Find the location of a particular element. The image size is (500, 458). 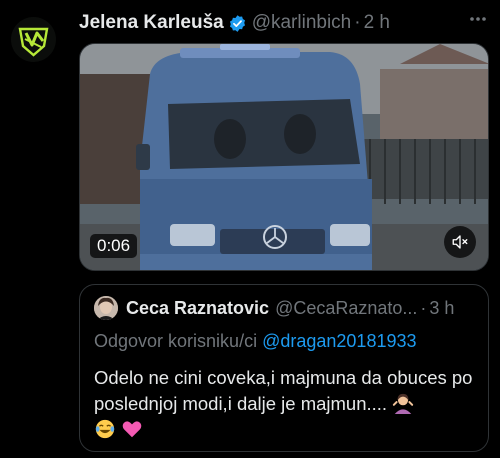

speaker-muted-icon is located at coordinates (460, 242).